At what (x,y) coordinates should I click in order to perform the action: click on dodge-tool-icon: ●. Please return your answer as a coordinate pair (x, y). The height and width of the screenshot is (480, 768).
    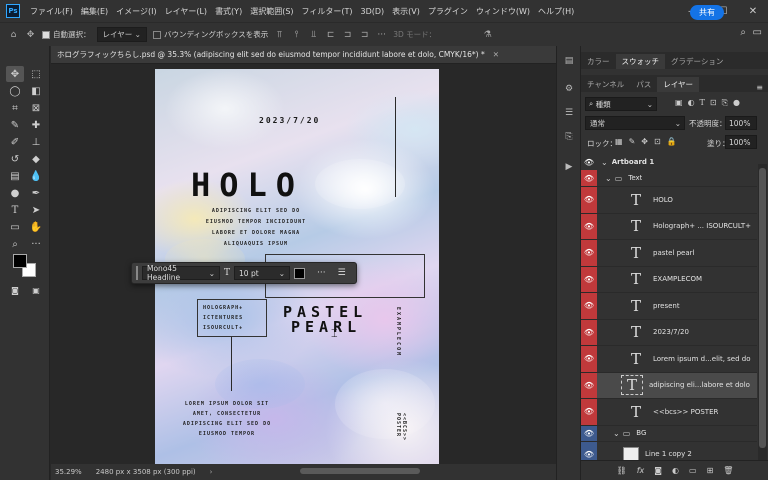
    Looking at the image, I should click on (15, 193).